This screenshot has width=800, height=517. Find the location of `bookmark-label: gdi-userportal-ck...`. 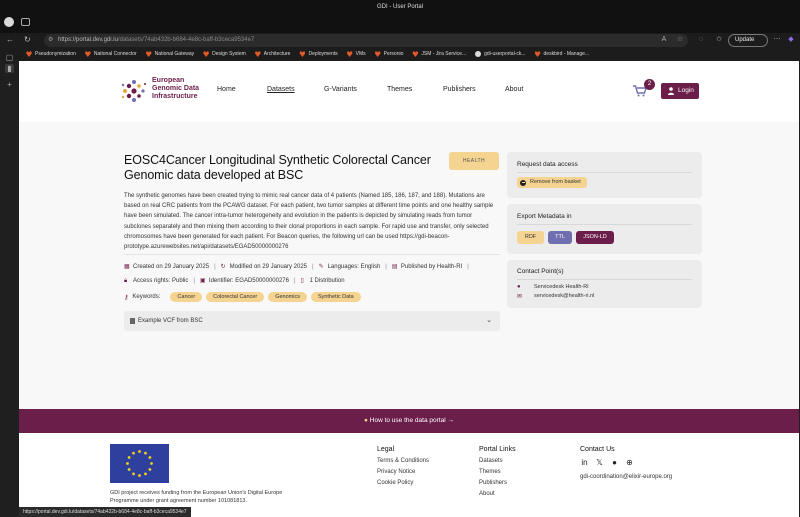

bookmark-label: gdi-userportal-ck... is located at coordinates (505, 54).